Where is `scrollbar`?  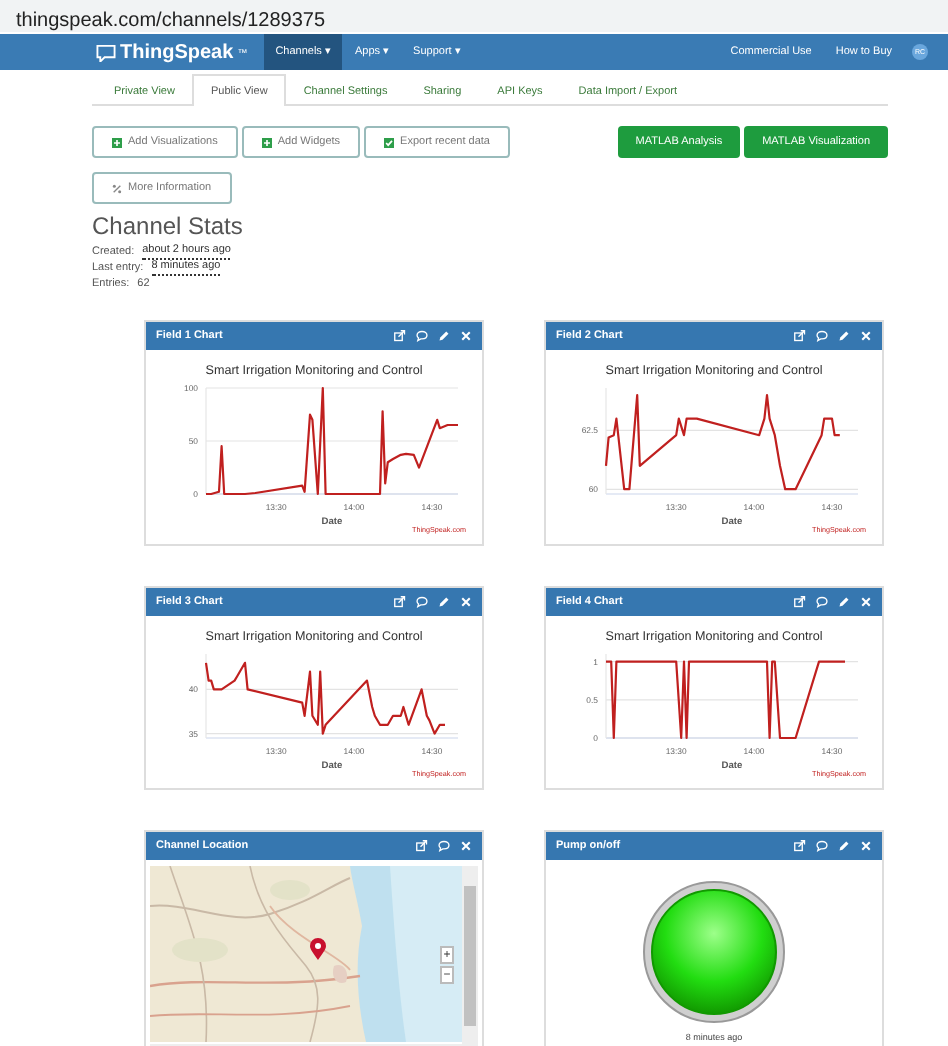 scrollbar is located at coordinates (470, 956).